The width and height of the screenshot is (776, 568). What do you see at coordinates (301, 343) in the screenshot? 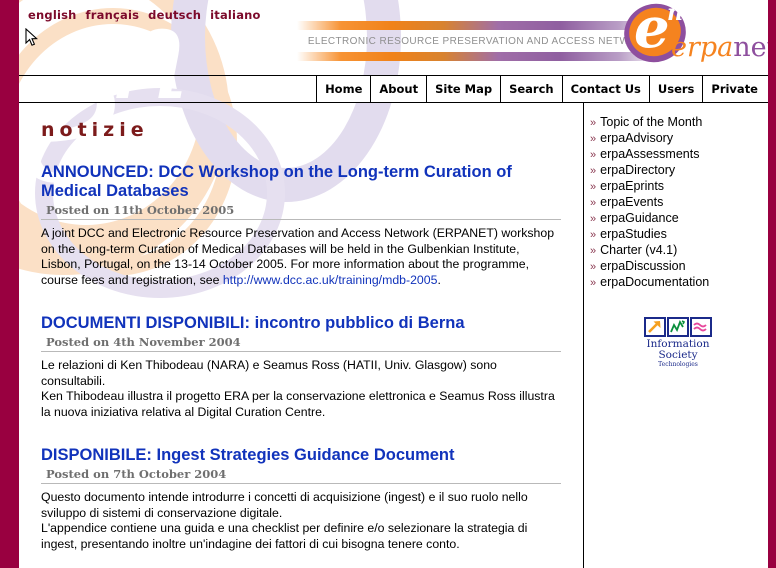
I see `news-item-date: Posted on 4th November 2004` at bounding box center [301, 343].